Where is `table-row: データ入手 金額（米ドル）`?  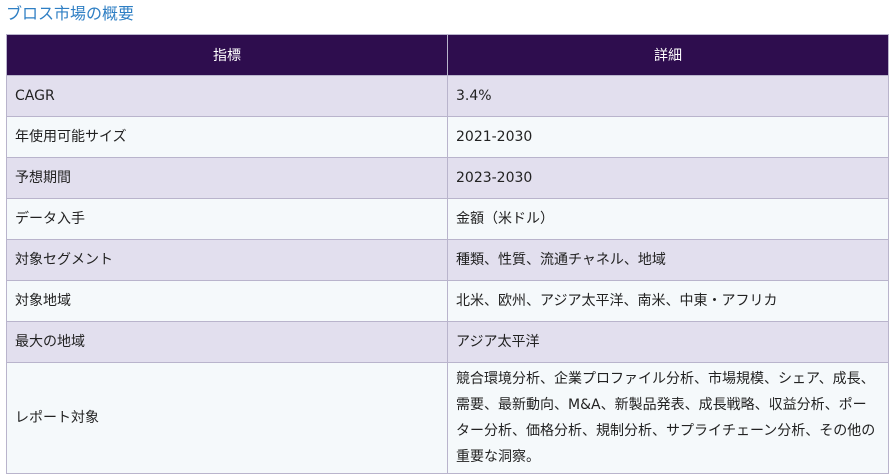
table-row: データ入手 金額（米ドル） is located at coordinates (447, 219).